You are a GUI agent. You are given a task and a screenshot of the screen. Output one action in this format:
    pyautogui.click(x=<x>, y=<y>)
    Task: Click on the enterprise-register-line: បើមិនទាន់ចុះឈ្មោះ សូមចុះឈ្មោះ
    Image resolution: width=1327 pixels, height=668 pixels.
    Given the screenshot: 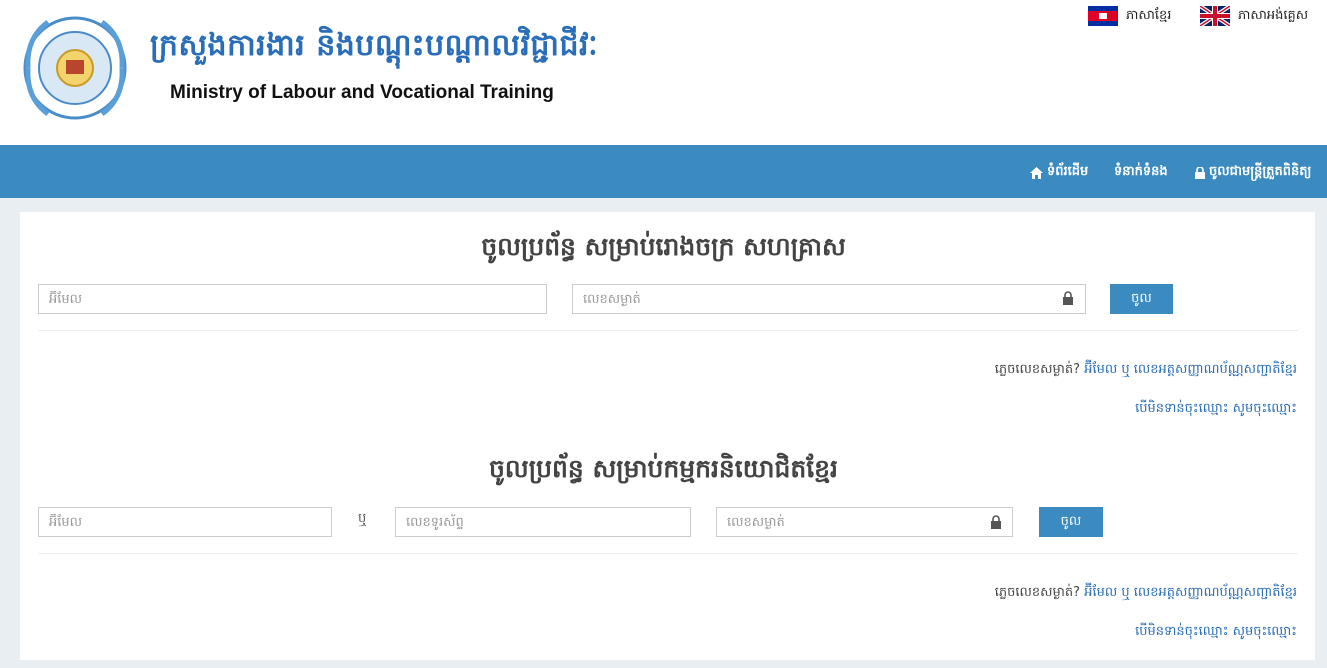 What is the action you would take?
    pyautogui.click(x=1216, y=409)
    